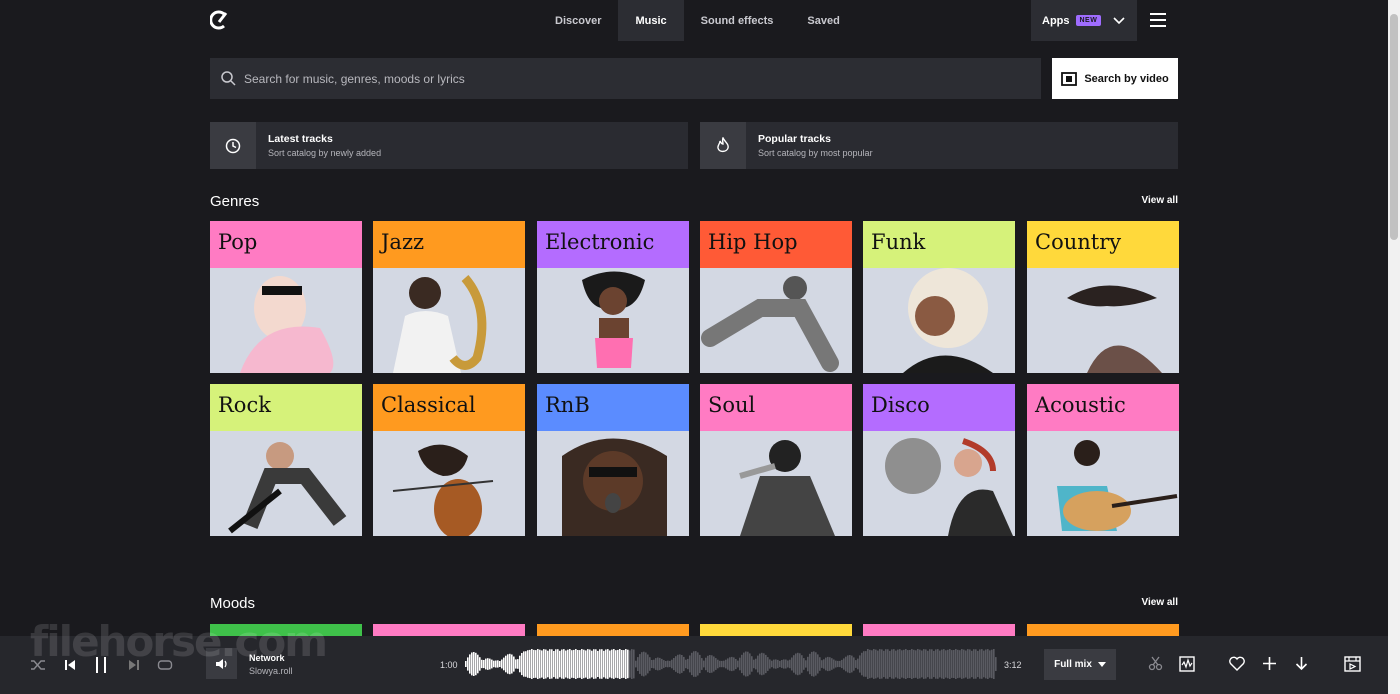  Describe the element at coordinates (1155, 663) in the screenshot. I see `scissors-icon` at that location.